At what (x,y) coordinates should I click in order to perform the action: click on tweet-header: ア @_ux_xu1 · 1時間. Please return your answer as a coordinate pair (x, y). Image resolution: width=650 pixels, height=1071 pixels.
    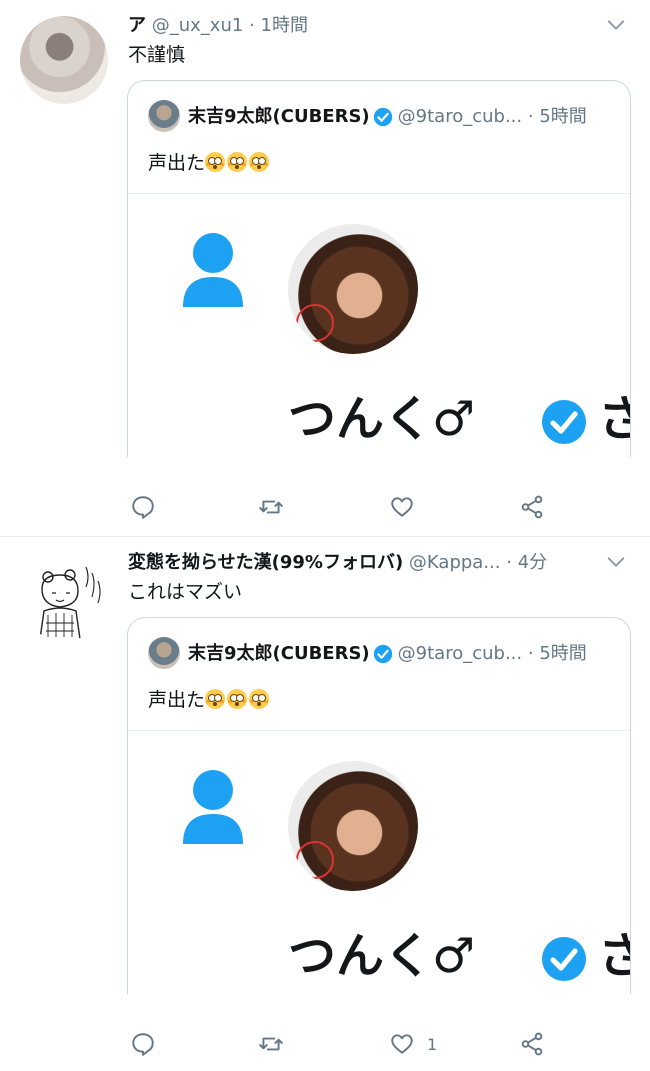
    Looking at the image, I should click on (363, 26).